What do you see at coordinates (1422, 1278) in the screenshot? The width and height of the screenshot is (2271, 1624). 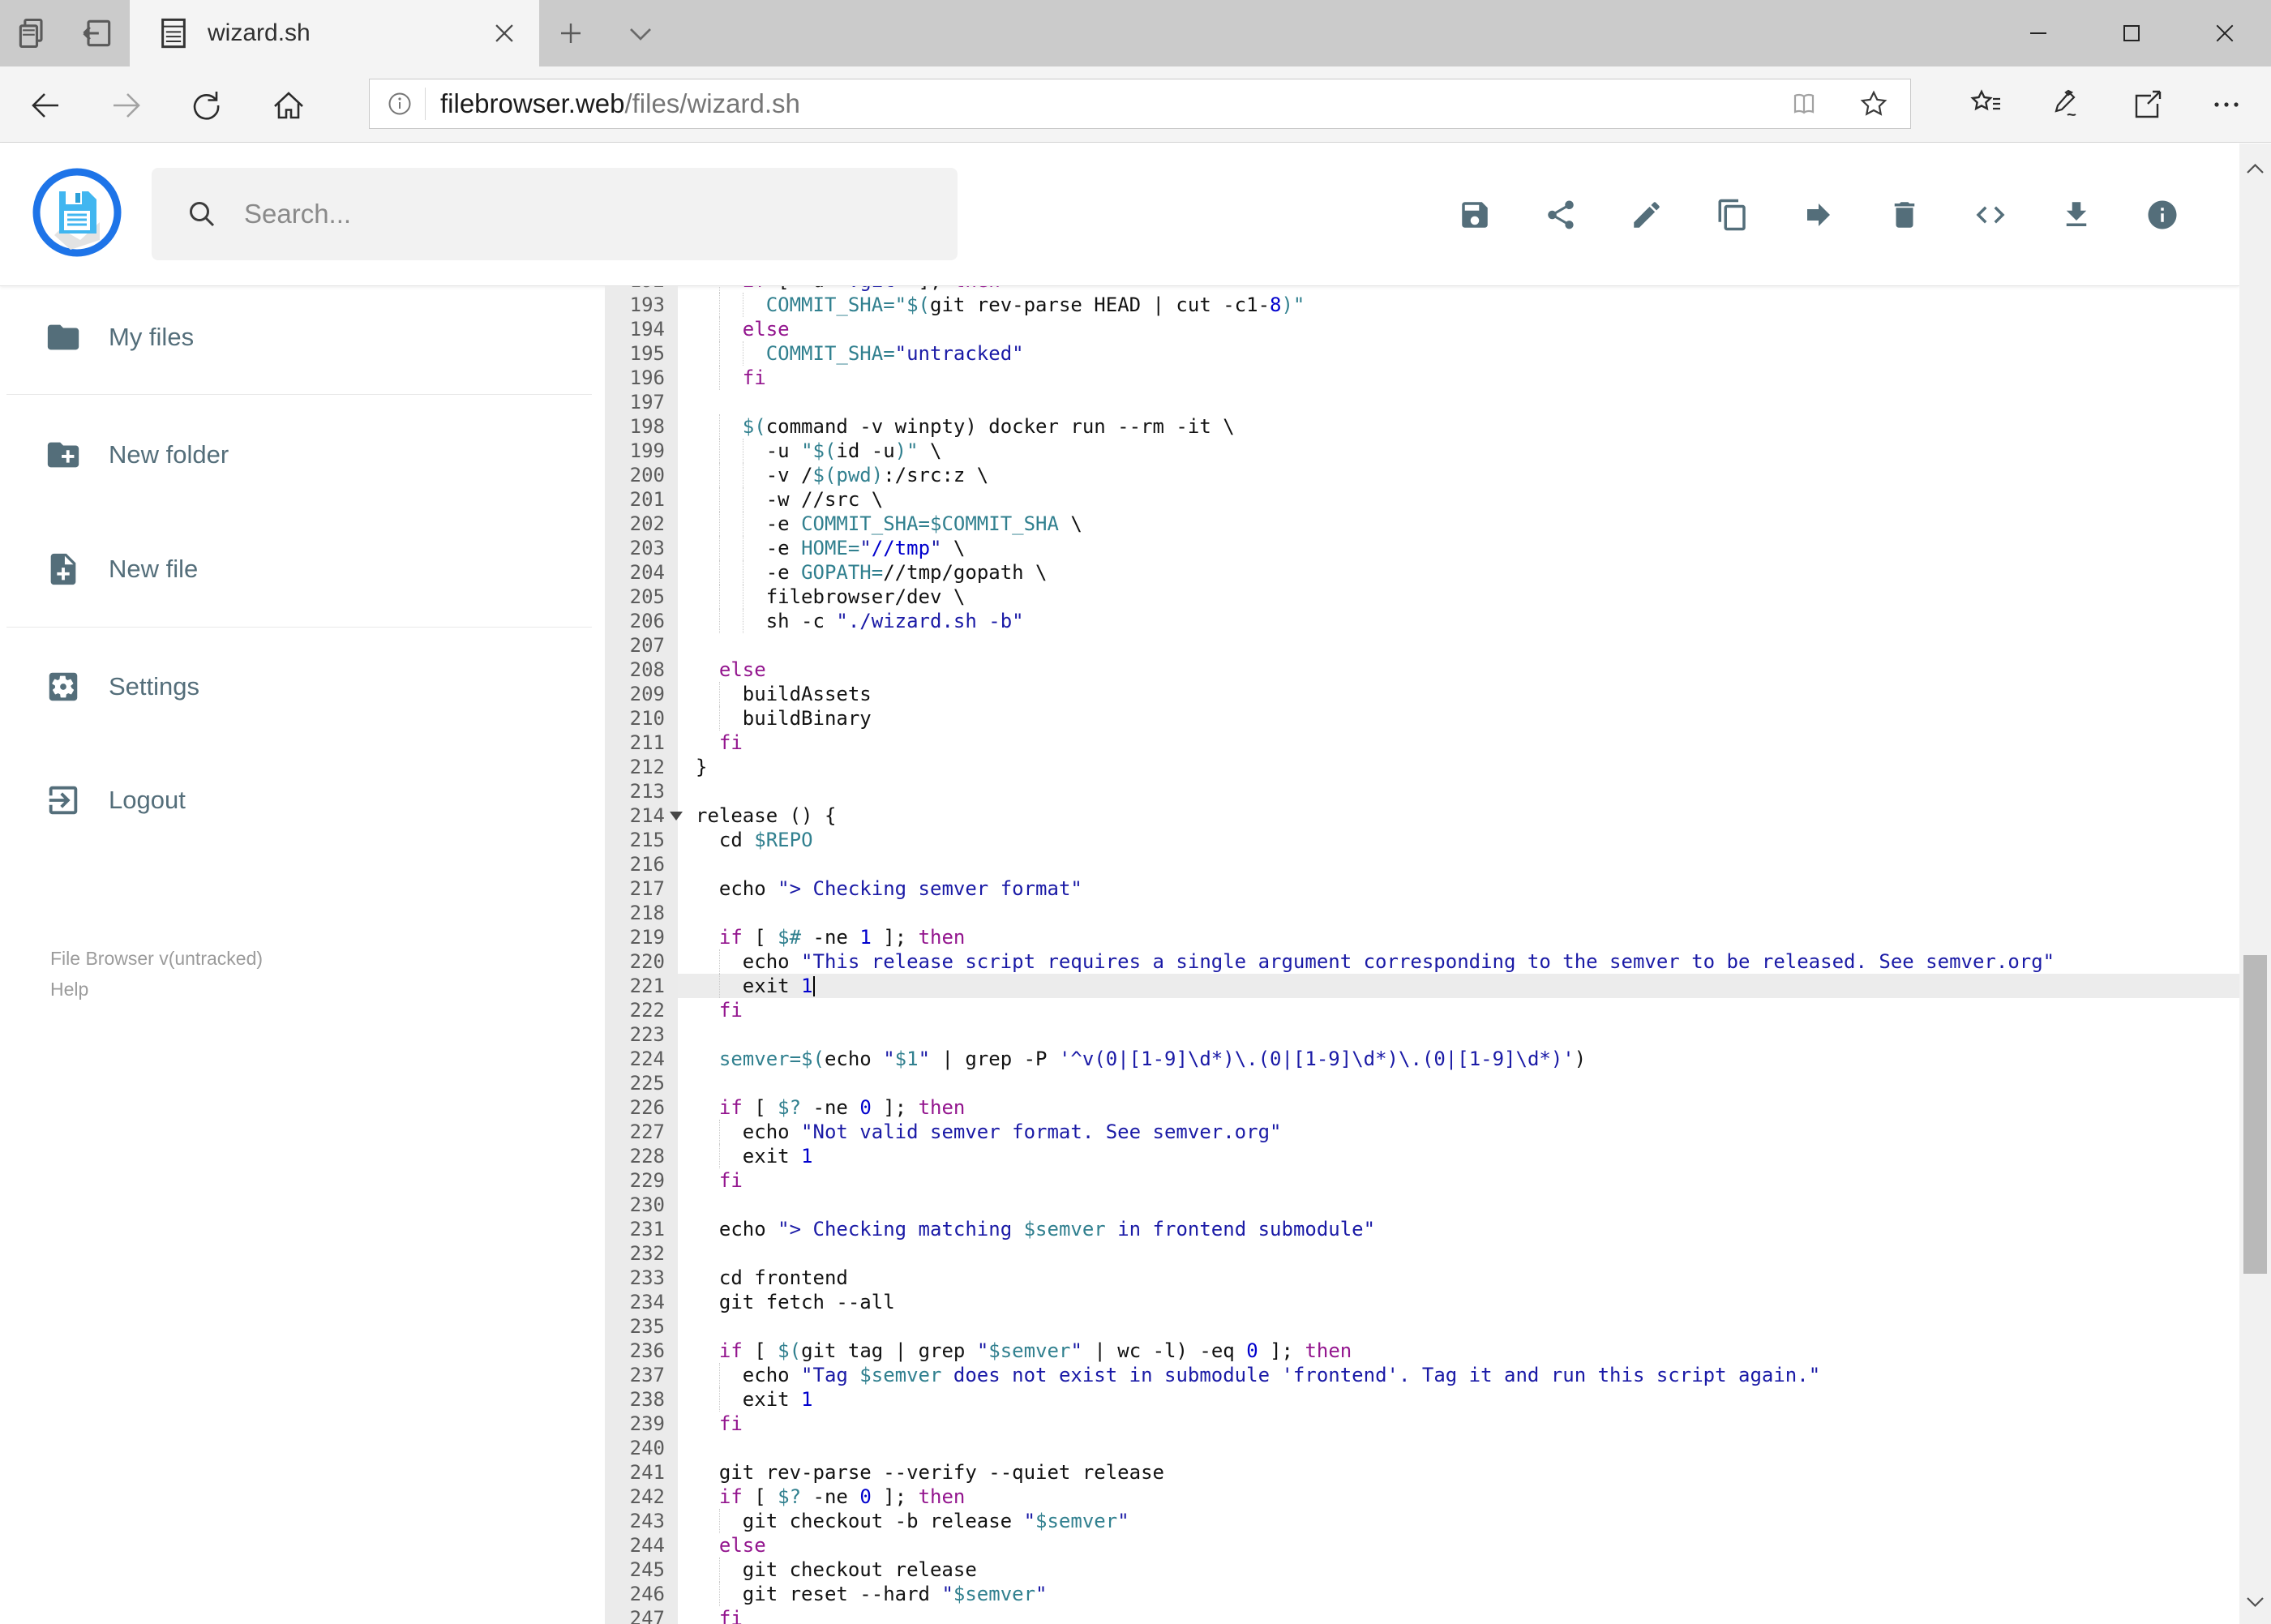 I see `code-line: 233 cd frontend` at bounding box center [1422, 1278].